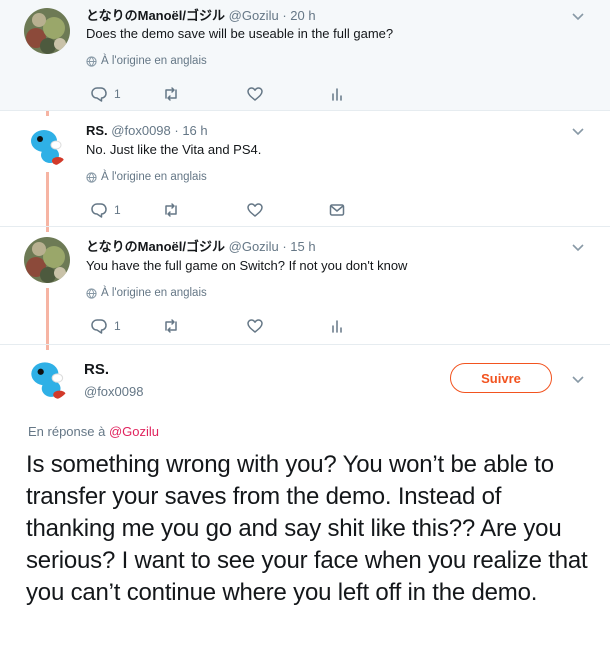 This screenshot has width=610, height=652. I want to click on timestamp: · 16 h, so click(190, 130).